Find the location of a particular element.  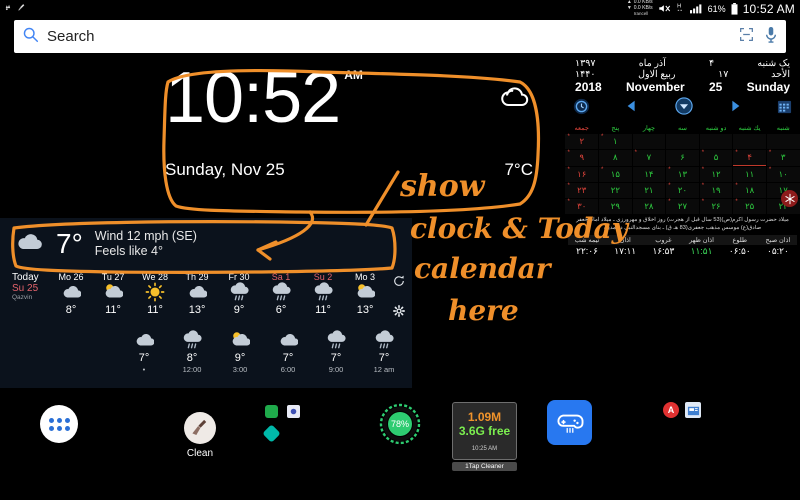

calendar-day-cell: * ۱۸ is located at coordinates (749, 190).